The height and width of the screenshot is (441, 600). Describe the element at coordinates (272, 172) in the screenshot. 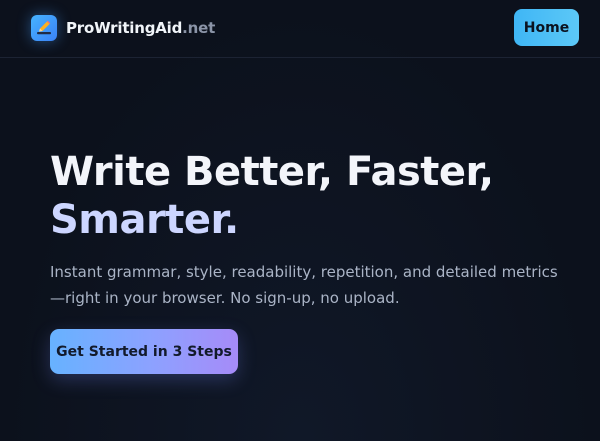

I see `hero-title-line1: Write Better, Faster,` at that location.